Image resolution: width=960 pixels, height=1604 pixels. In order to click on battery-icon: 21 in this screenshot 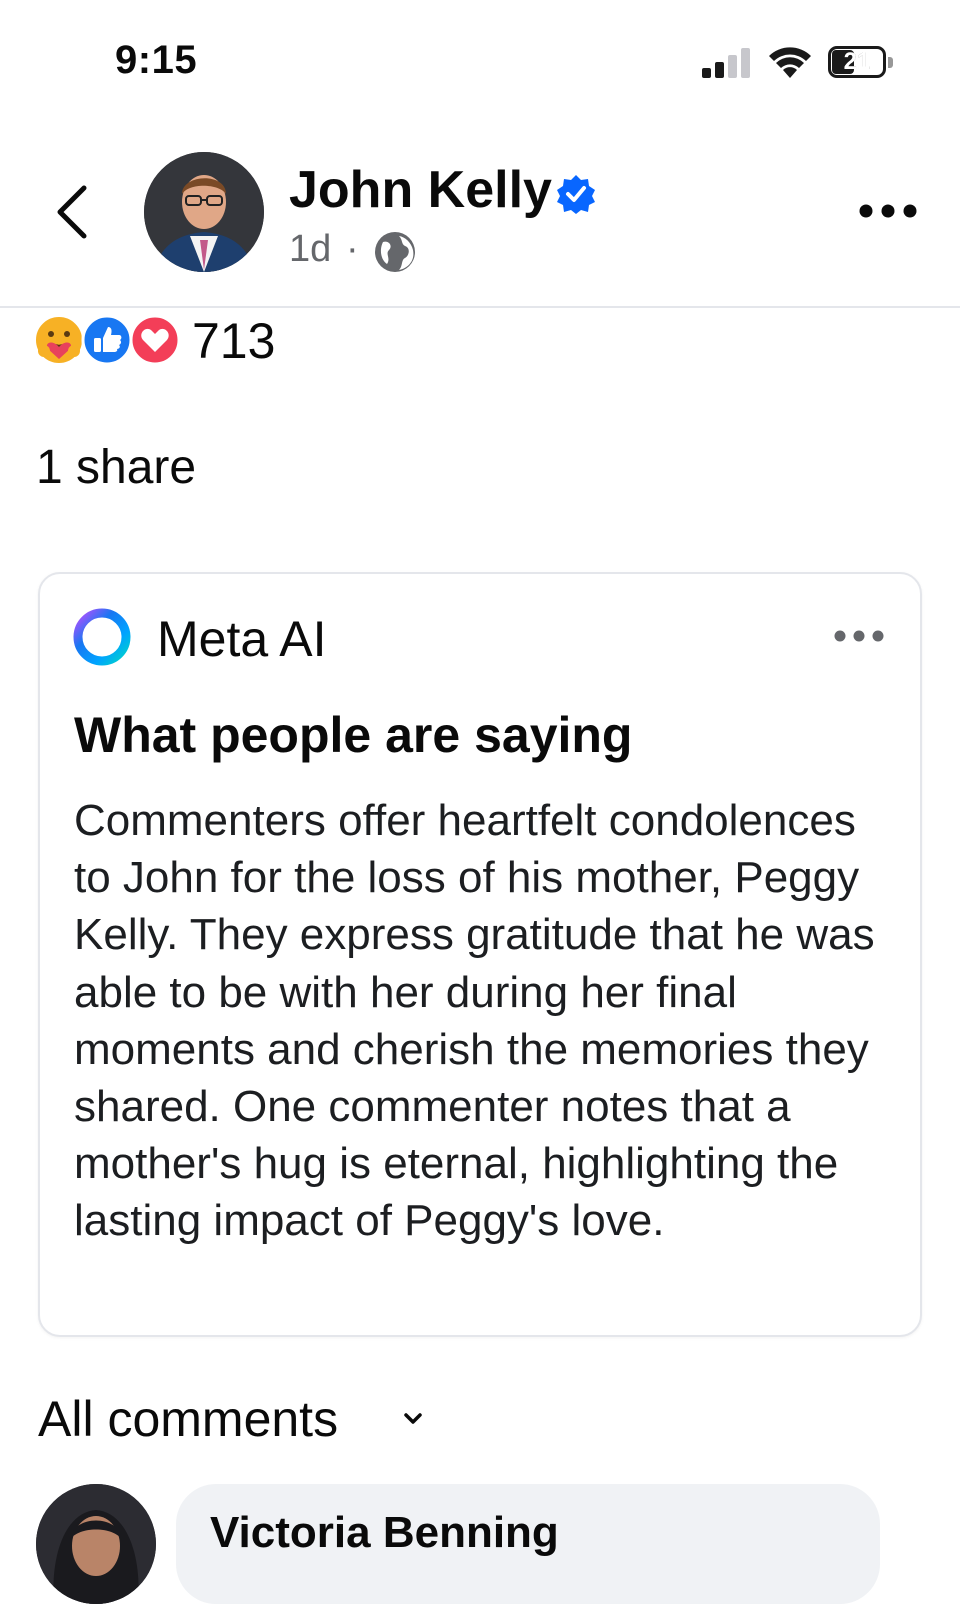, I will do `click(861, 63)`.